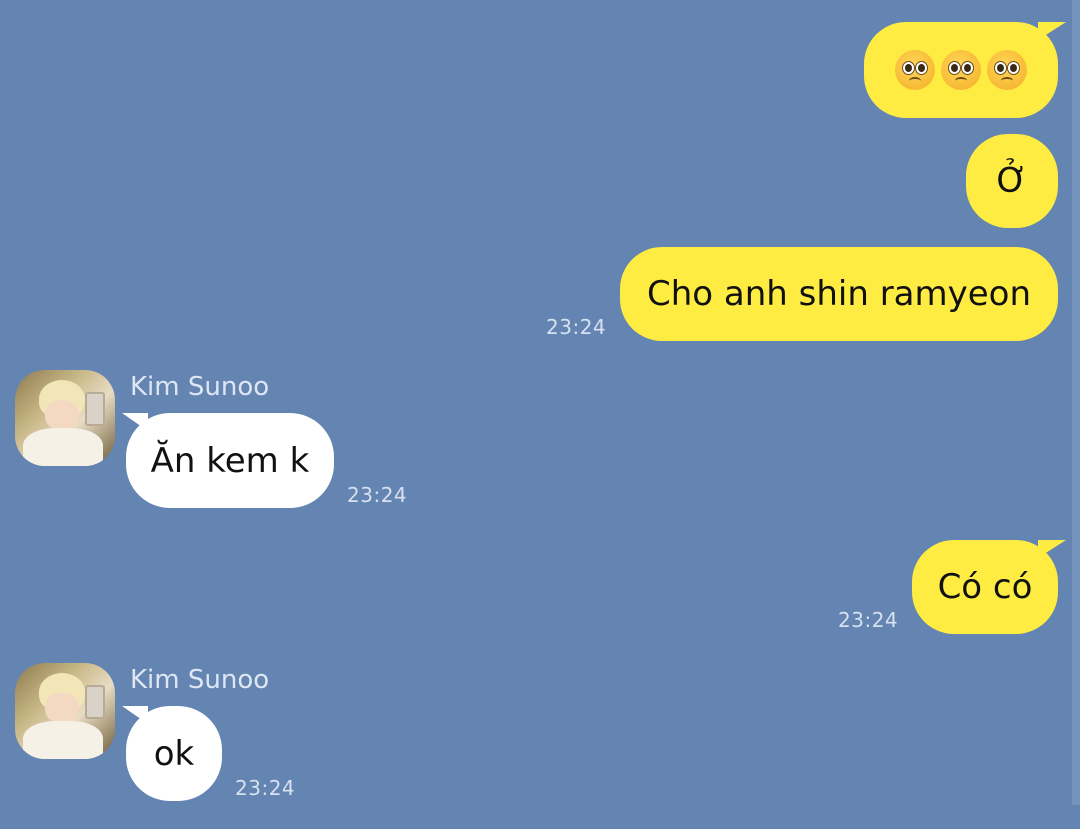 This screenshot has height=829, width=1080. What do you see at coordinates (1076, 402) in the screenshot?
I see `chat-scroll-edge` at bounding box center [1076, 402].